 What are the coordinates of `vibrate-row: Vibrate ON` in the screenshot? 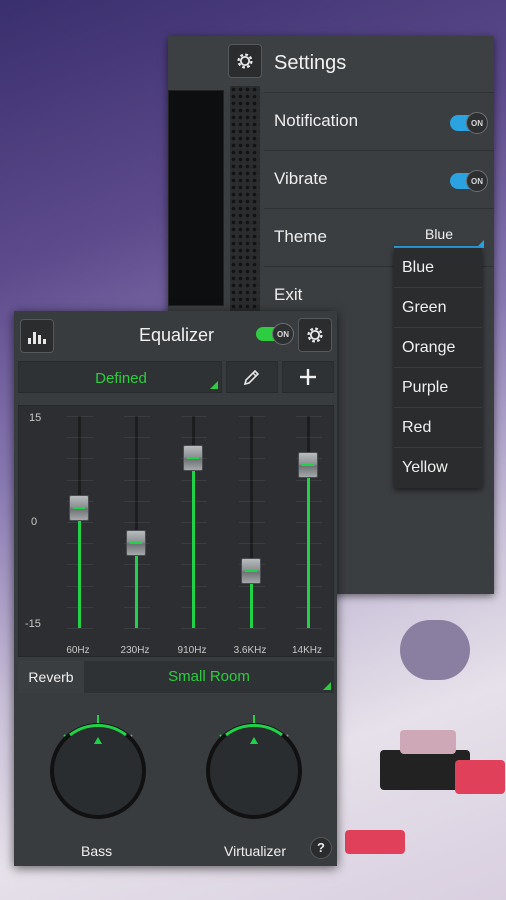 It's located at (379, 178).